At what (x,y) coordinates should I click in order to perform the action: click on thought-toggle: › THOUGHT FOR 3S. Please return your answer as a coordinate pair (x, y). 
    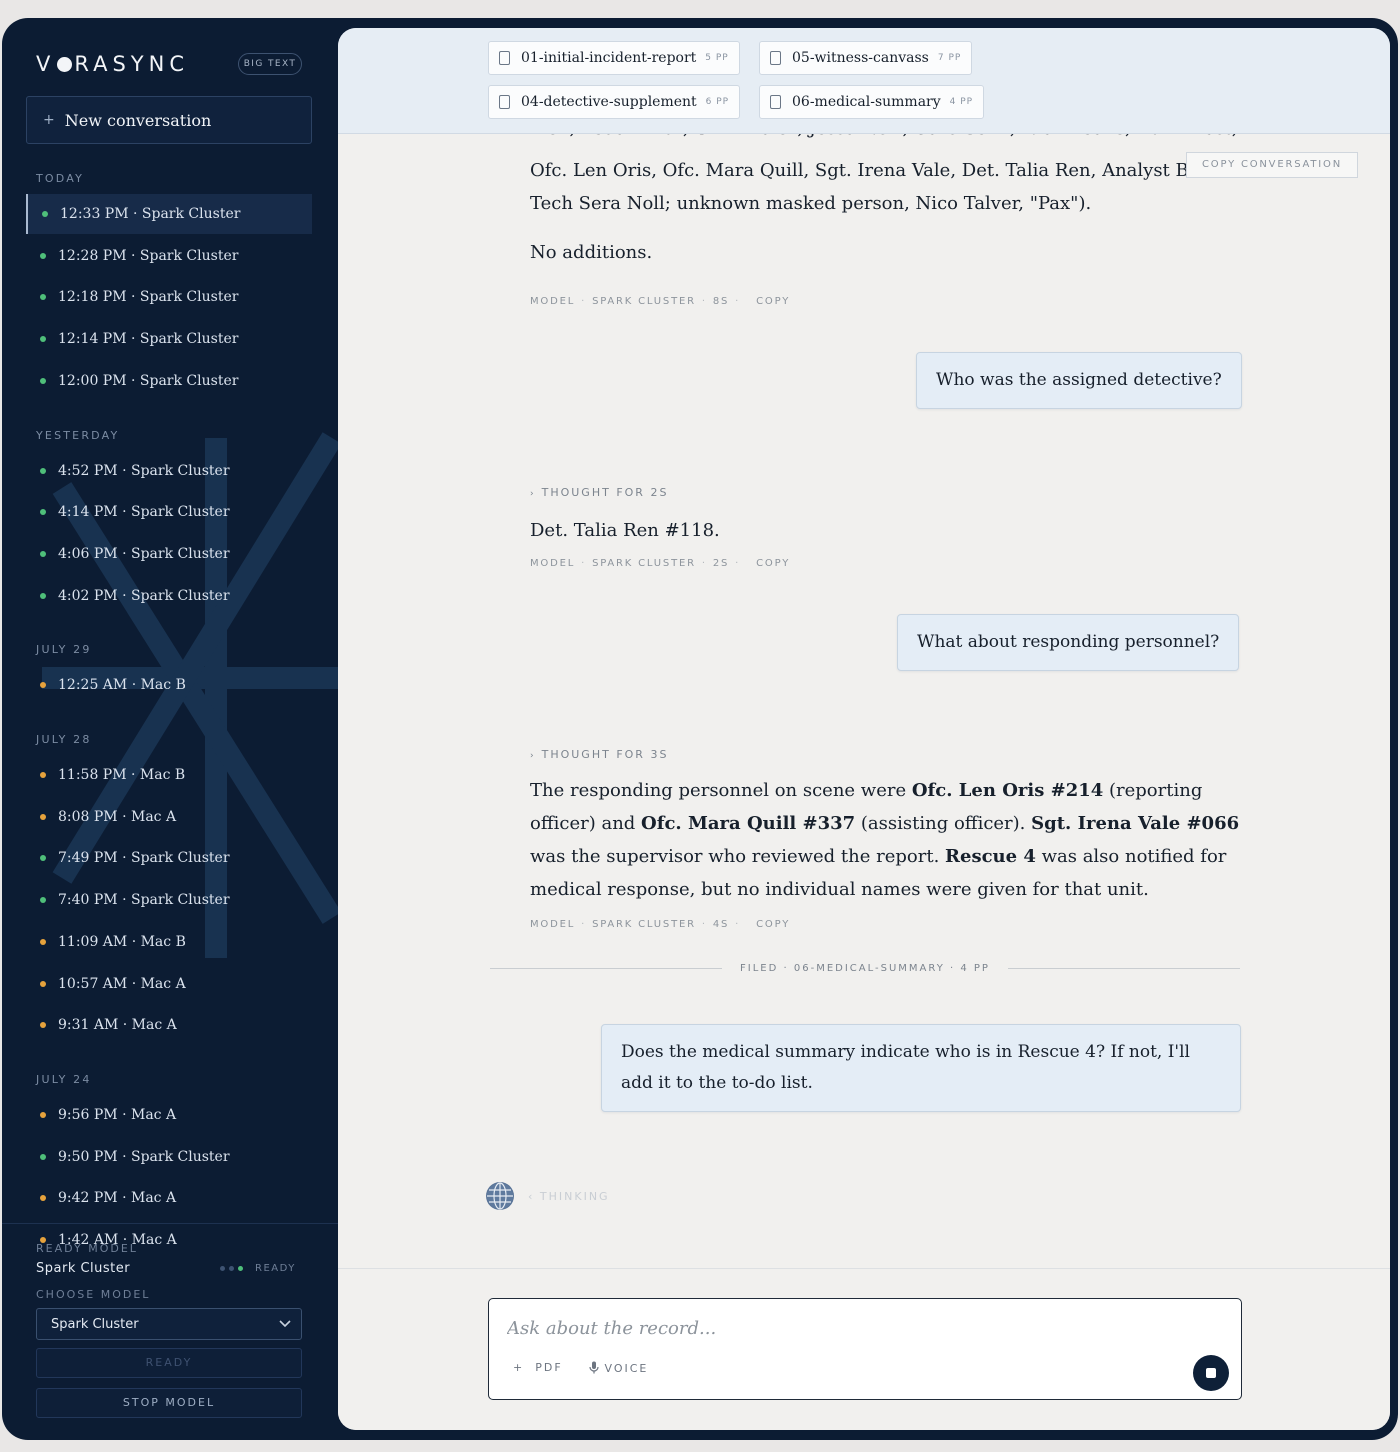
    Looking at the image, I should click on (599, 754).